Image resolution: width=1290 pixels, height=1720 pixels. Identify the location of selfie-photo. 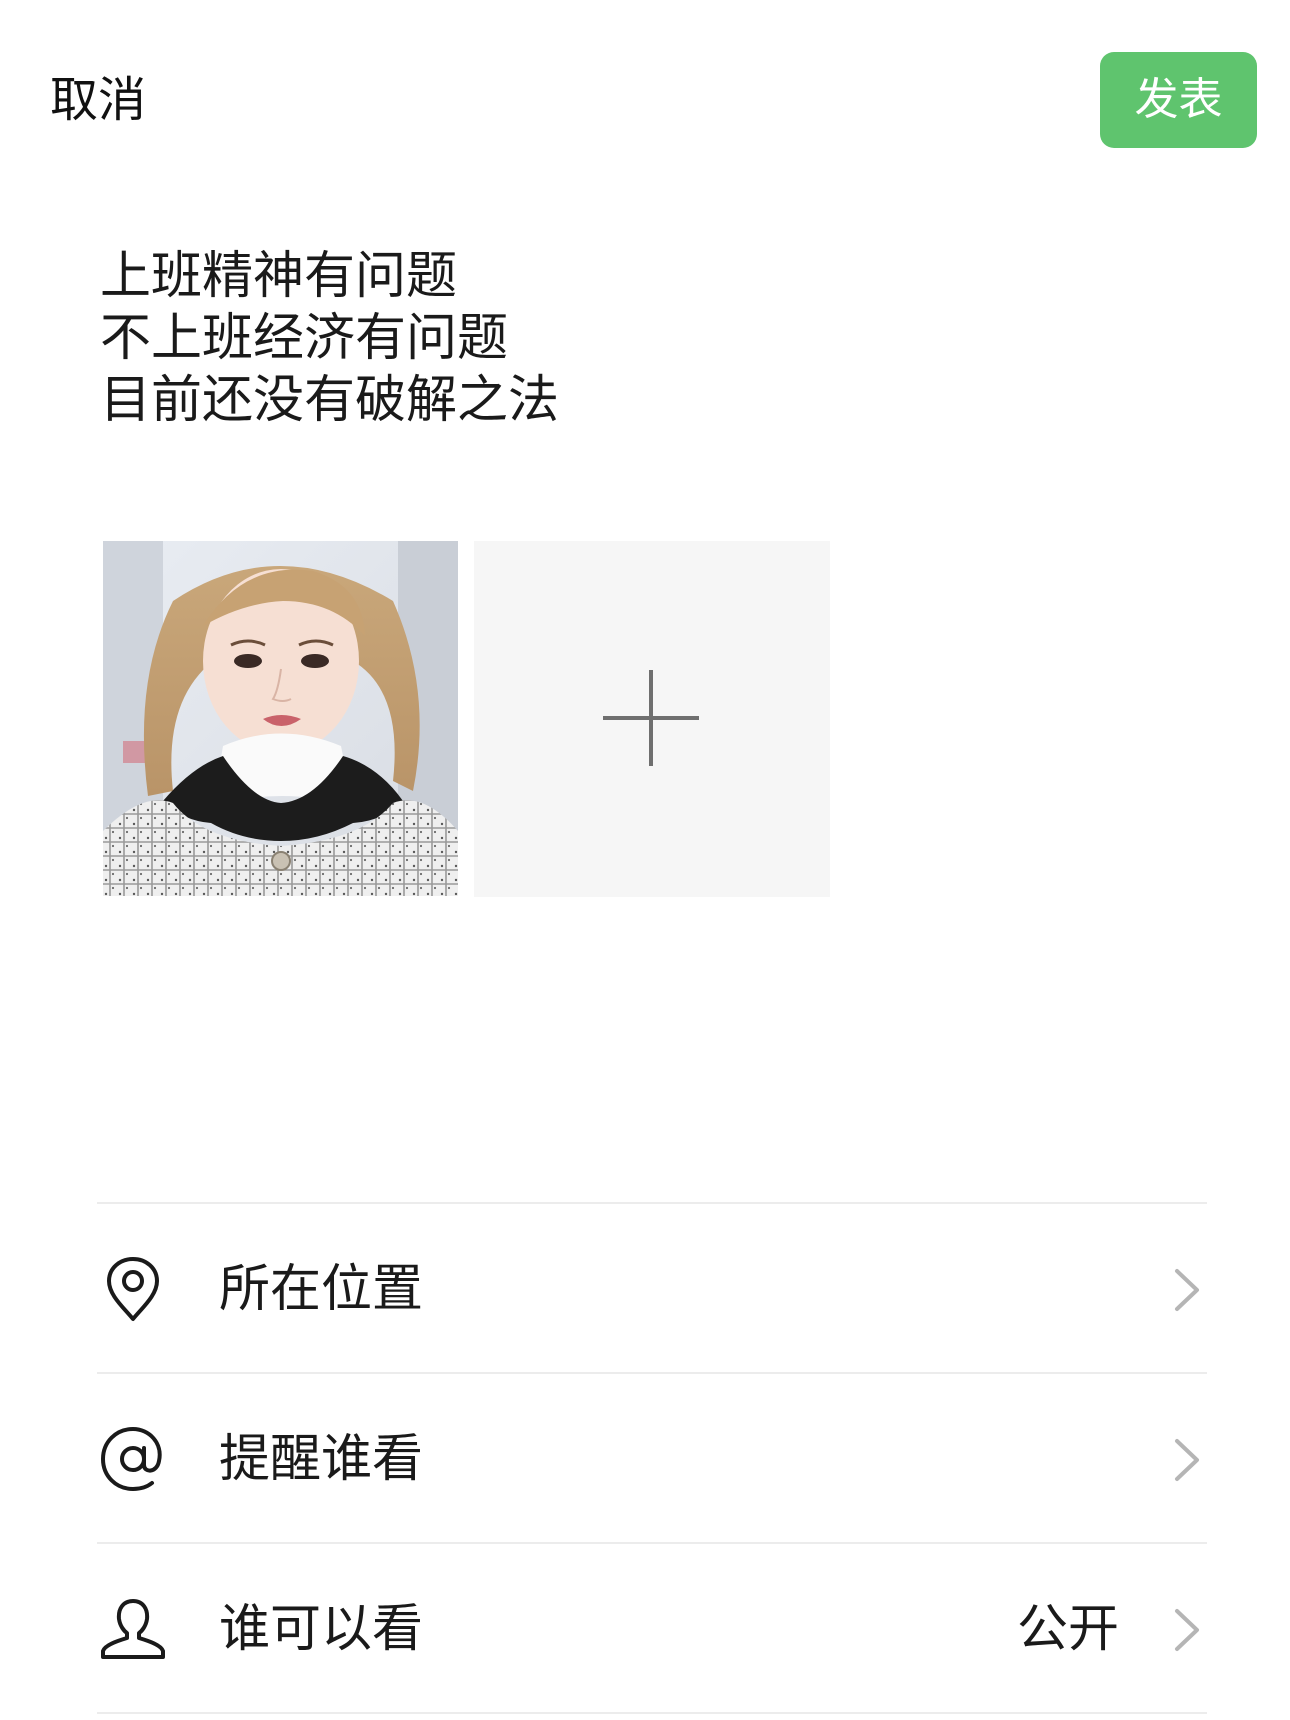
(280, 718).